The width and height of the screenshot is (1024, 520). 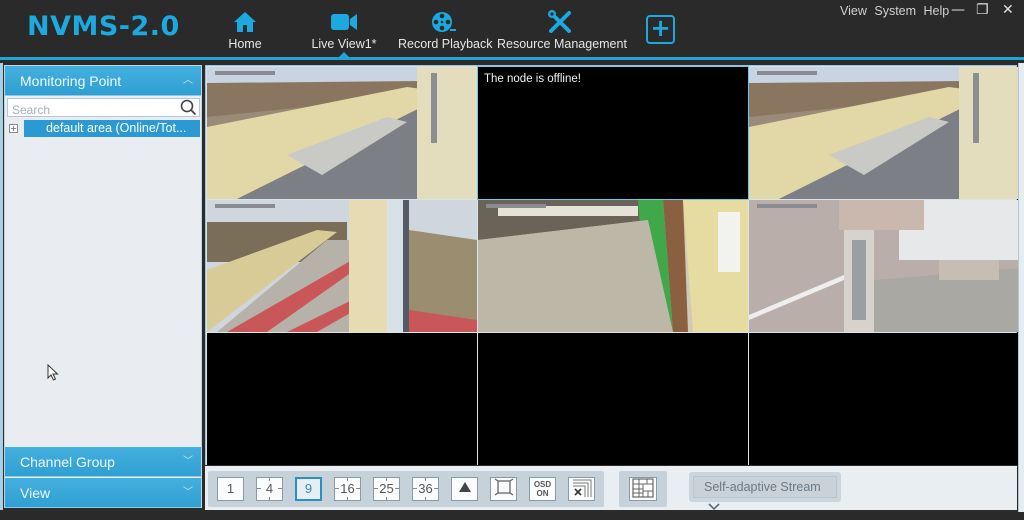 I want to click on grid-layout-icon, so click(x=643, y=488).